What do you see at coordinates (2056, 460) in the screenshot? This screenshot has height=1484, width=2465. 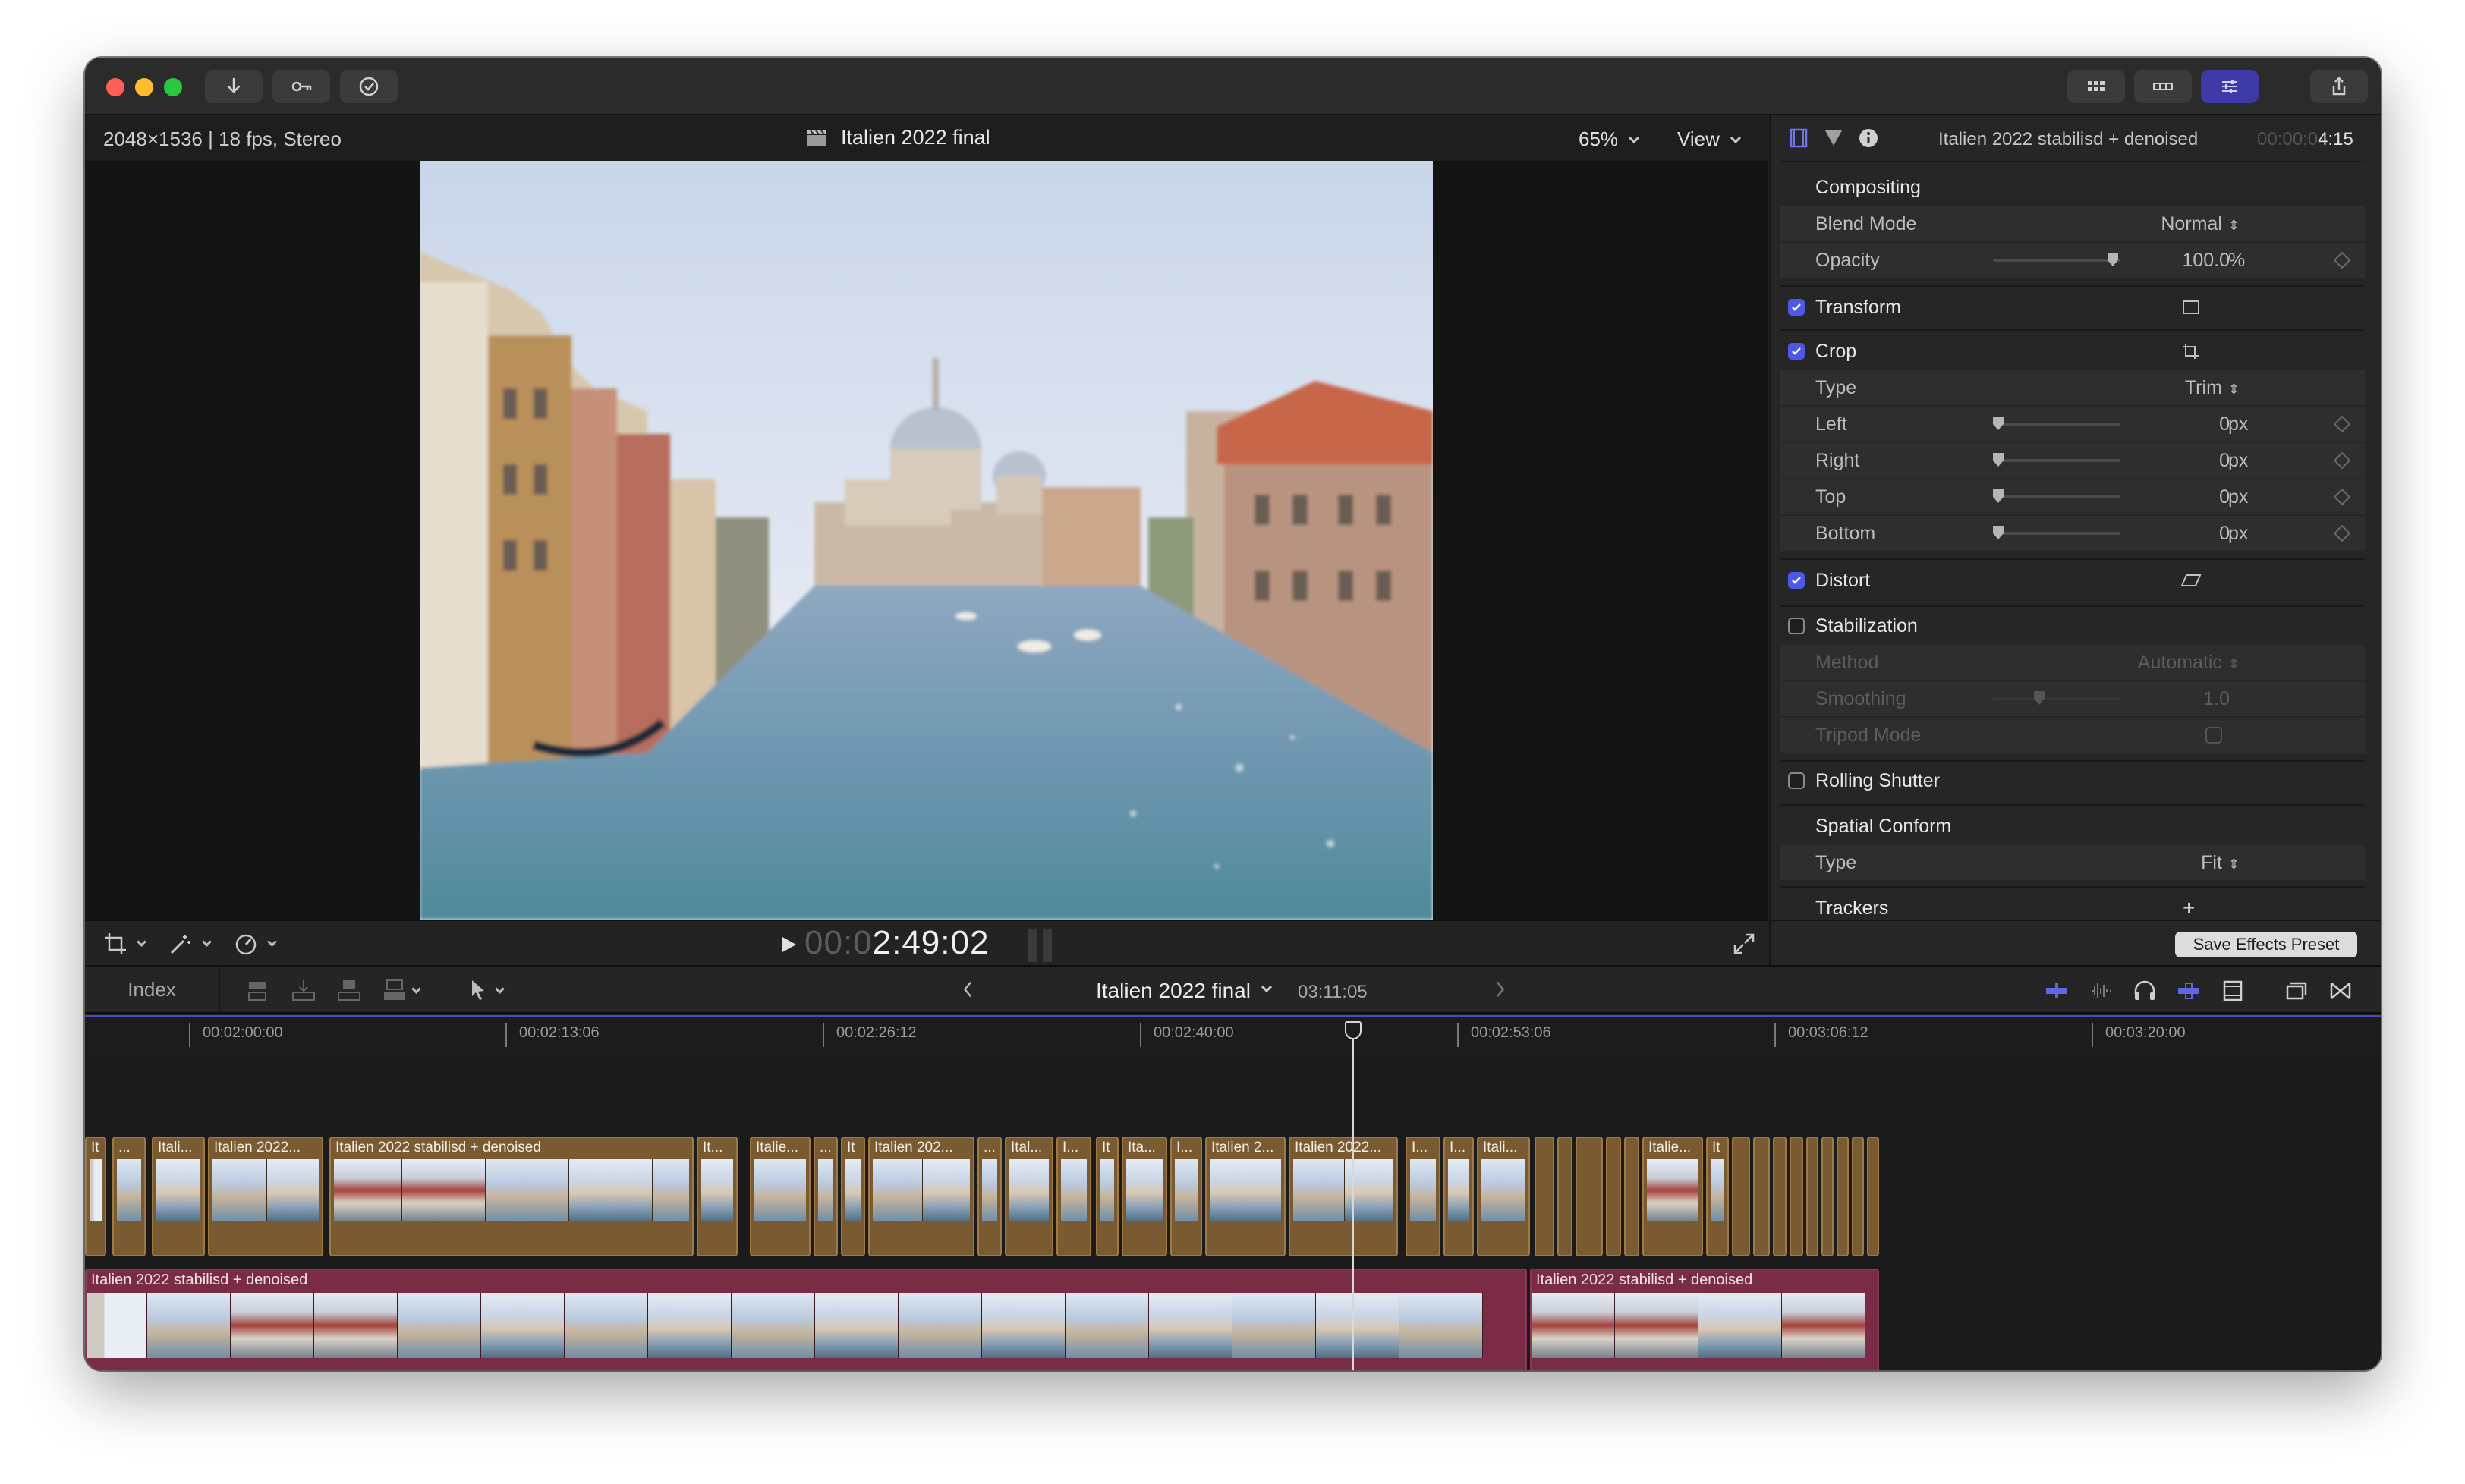 I see `crop-right-slider` at bounding box center [2056, 460].